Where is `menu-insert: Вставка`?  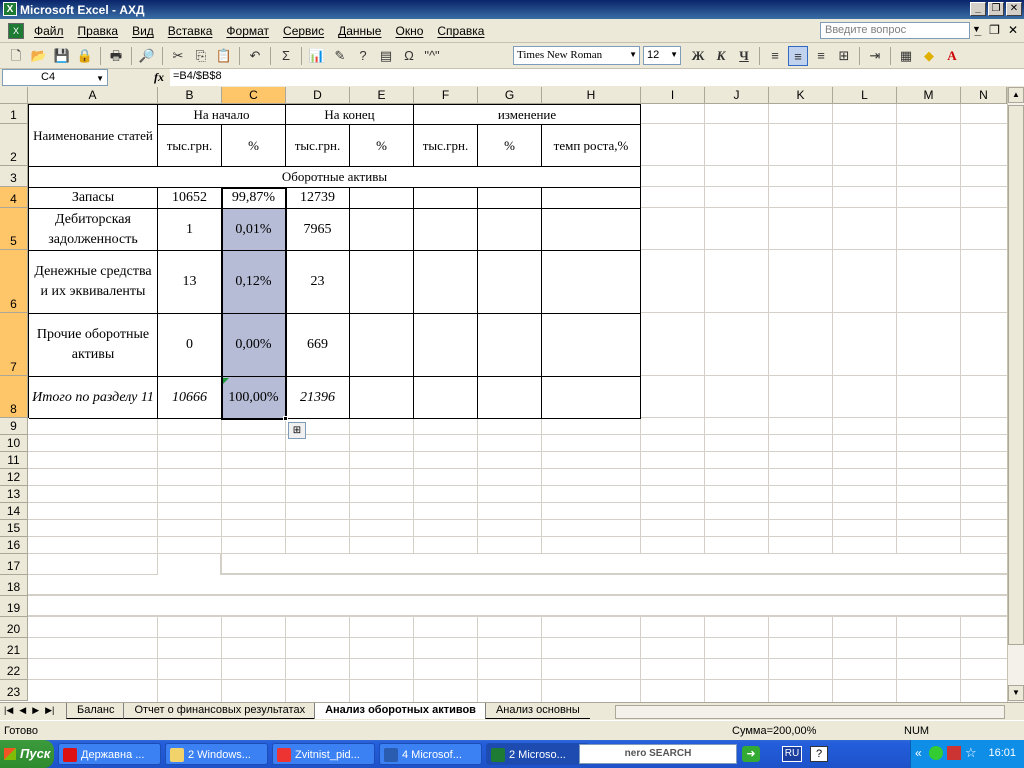 menu-insert: Вставка is located at coordinates (190, 31).